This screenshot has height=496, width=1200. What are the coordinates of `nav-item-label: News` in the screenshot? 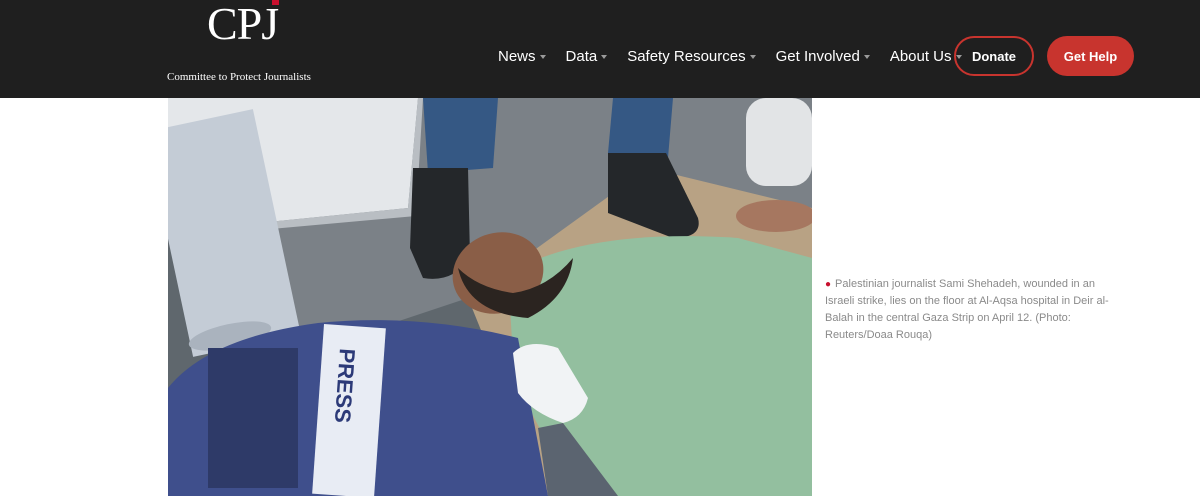 It's located at (517, 56).